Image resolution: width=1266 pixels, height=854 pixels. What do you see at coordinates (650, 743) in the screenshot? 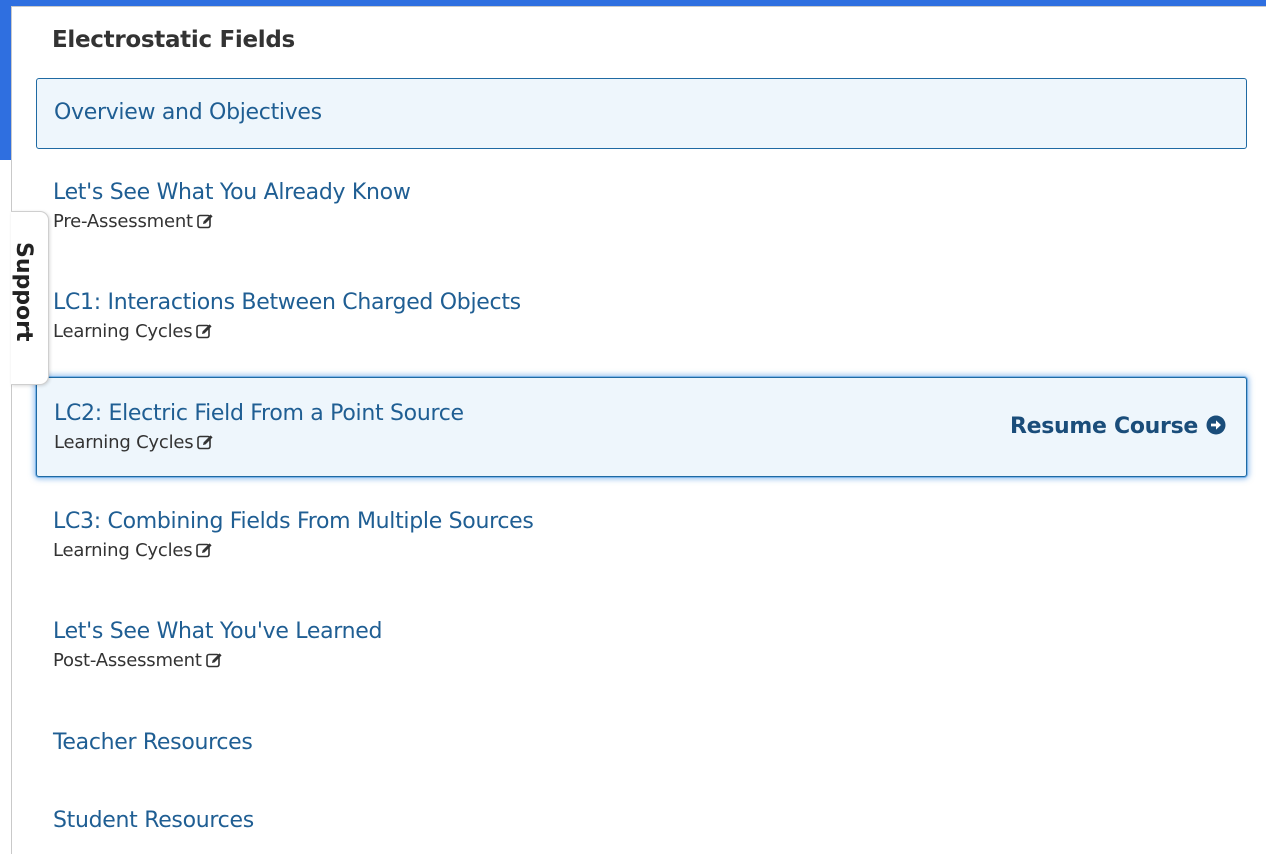
I see `outline-item-title: Teacher Resources` at bounding box center [650, 743].